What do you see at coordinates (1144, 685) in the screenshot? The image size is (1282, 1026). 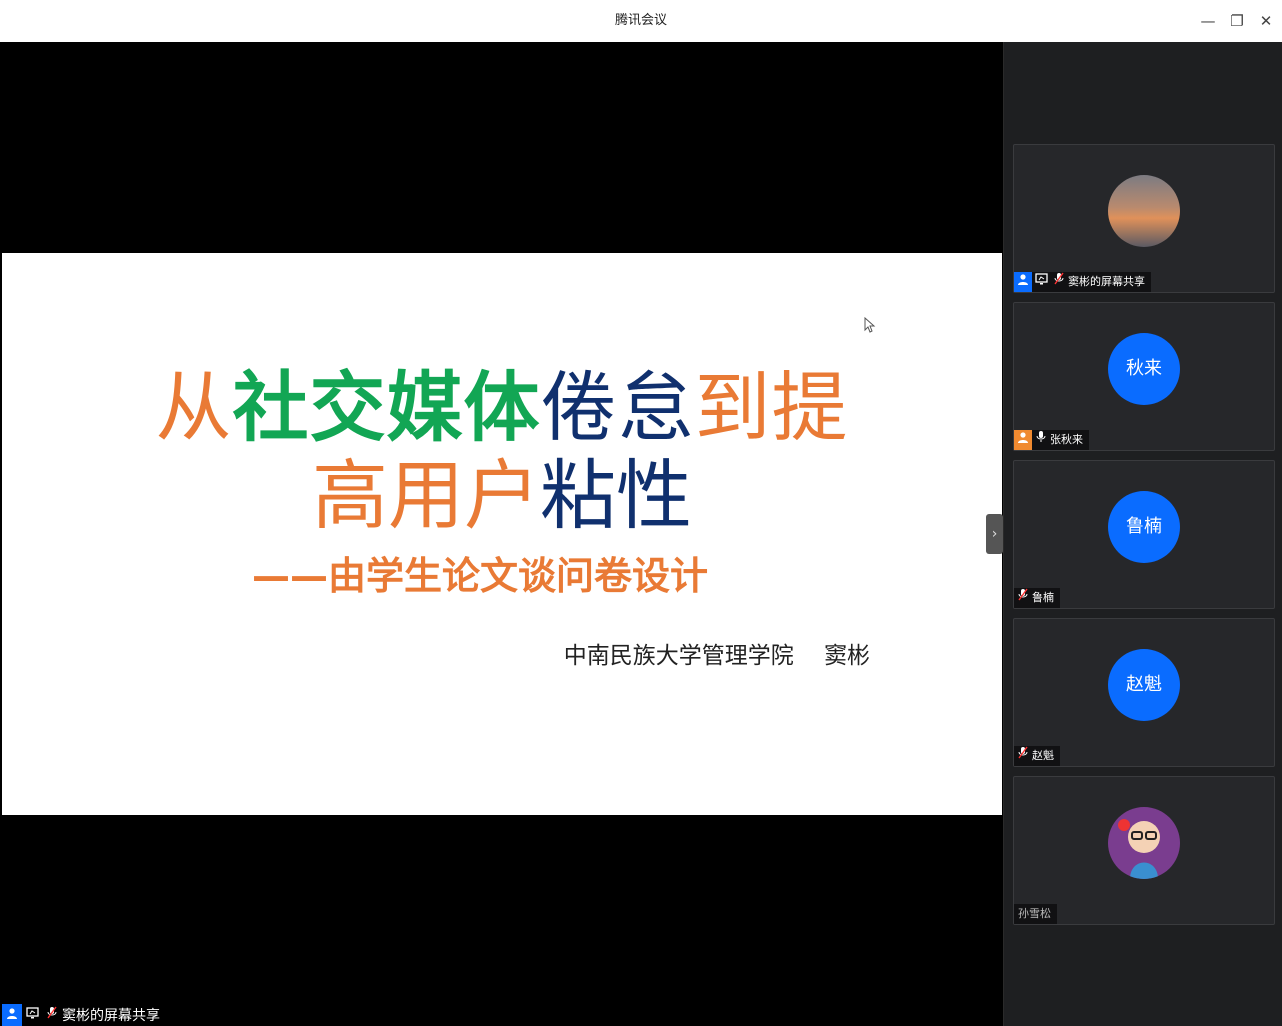 I see `avatar: 赵魁` at bounding box center [1144, 685].